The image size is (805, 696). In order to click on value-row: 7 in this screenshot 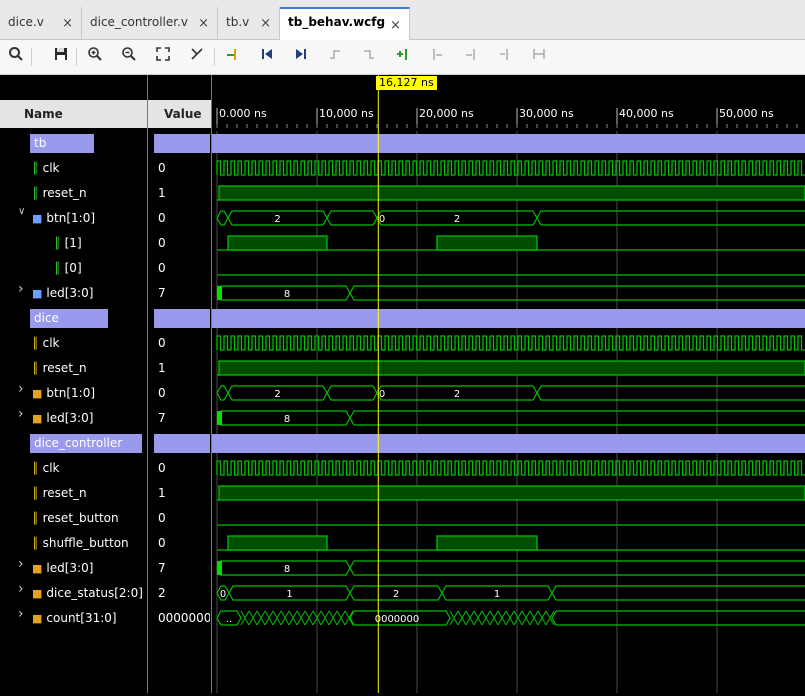, I will do `click(179, 418)`.